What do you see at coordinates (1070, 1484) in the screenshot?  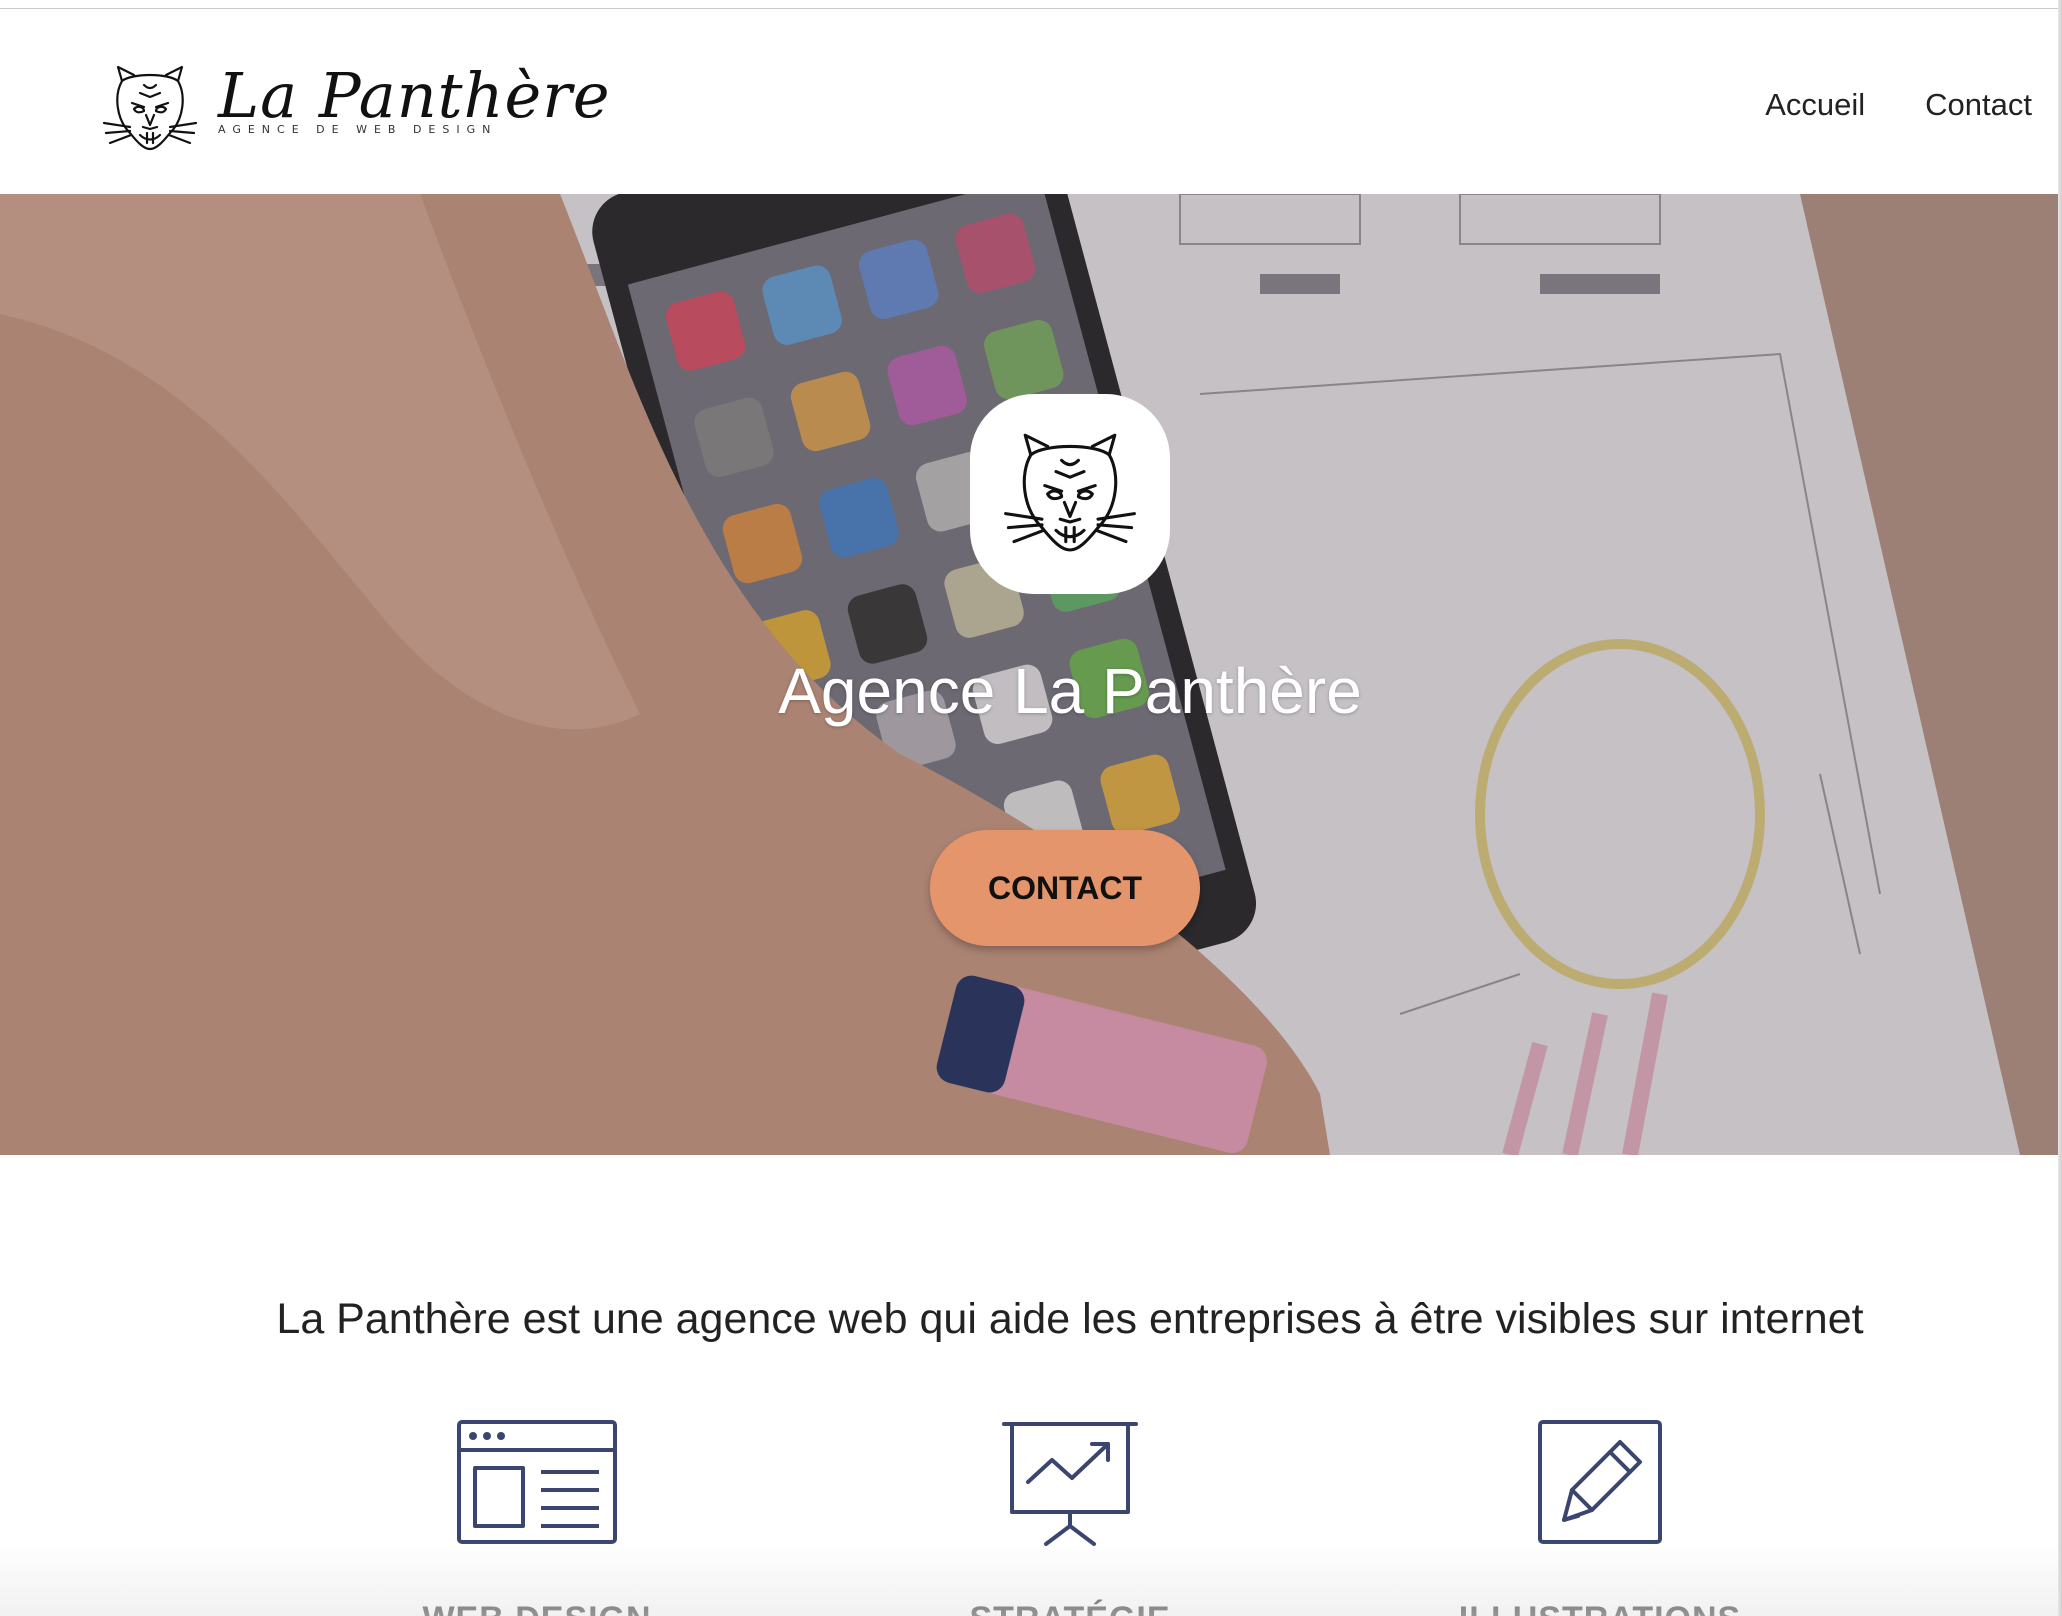 I see `presentation-chart-icon` at bounding box center [1070, 1484].